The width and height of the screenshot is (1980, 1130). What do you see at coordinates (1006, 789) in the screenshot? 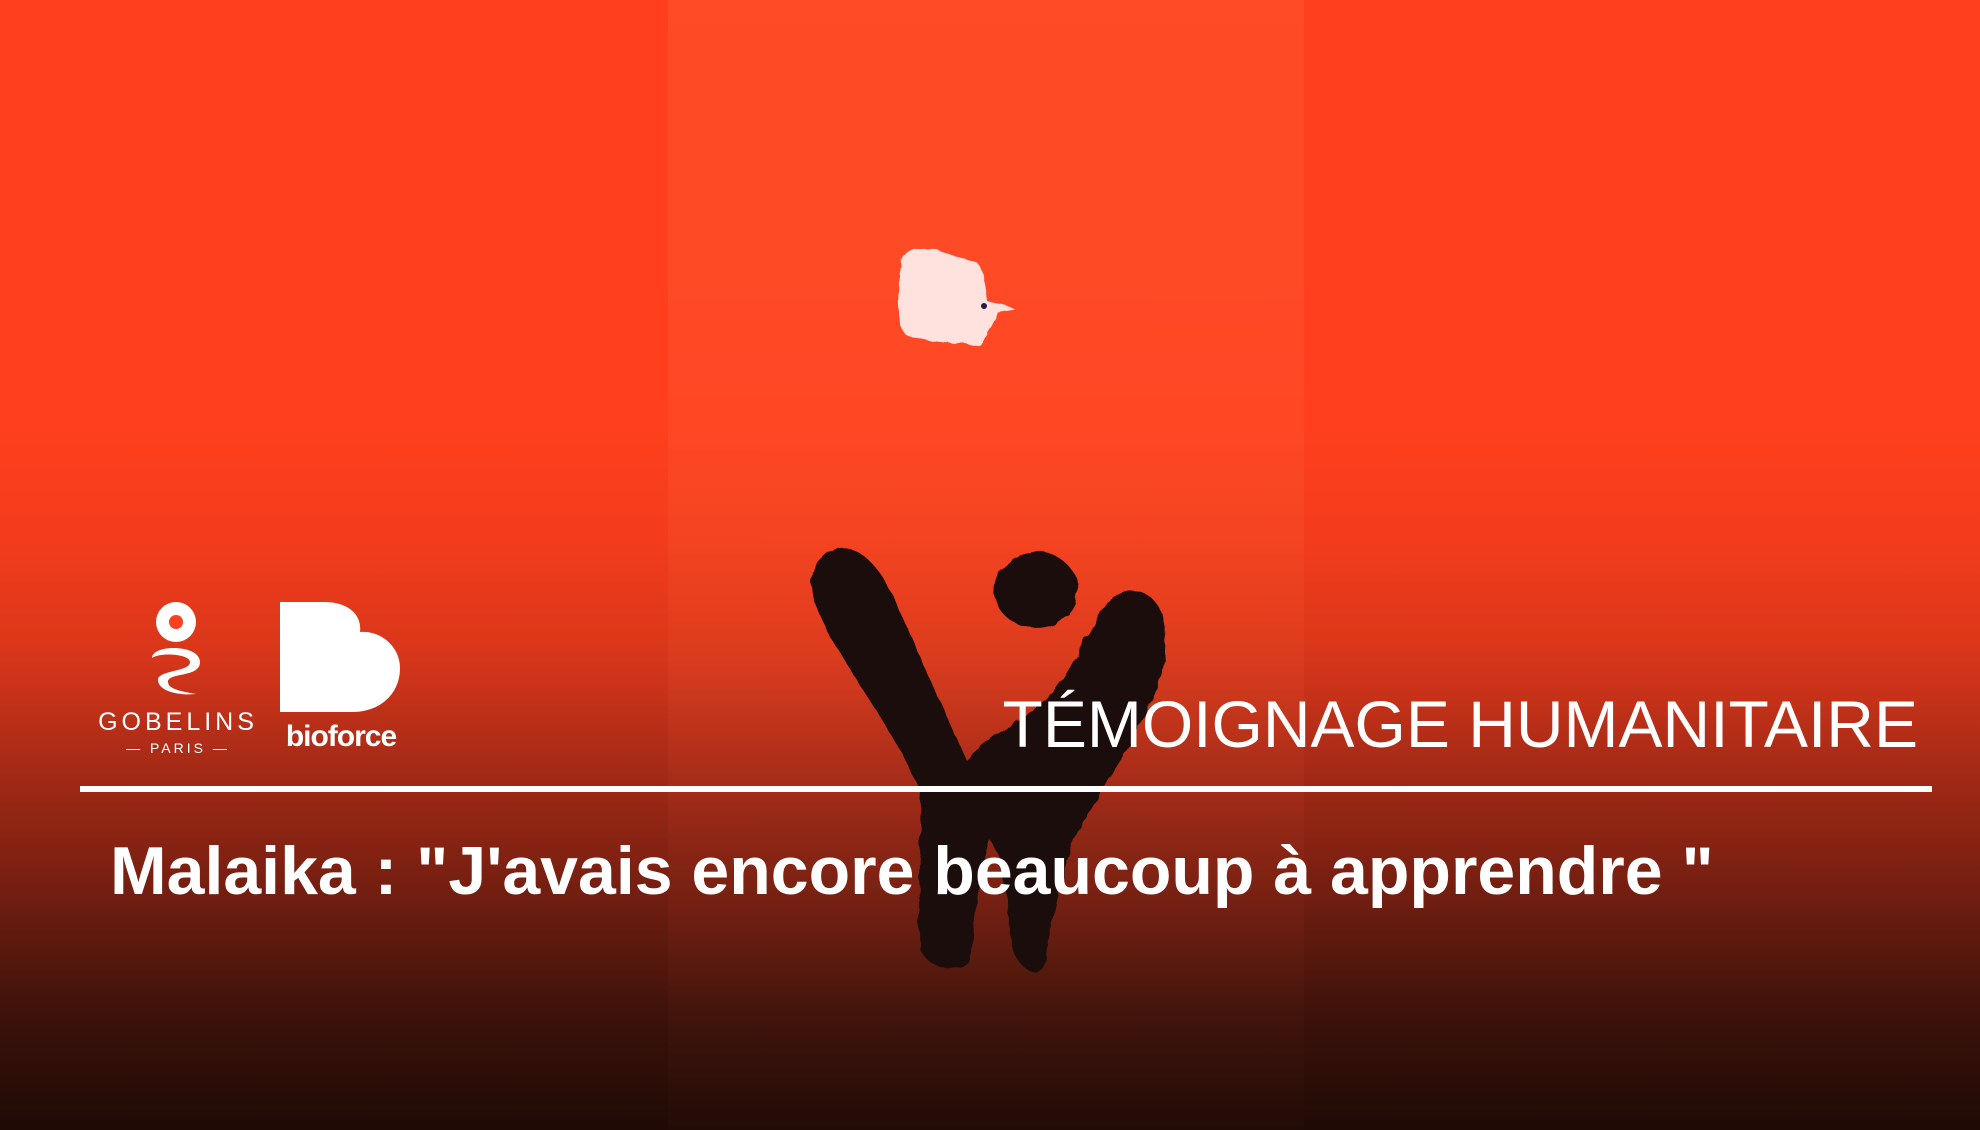
I see `divider` at bounding box center [1006, 789].